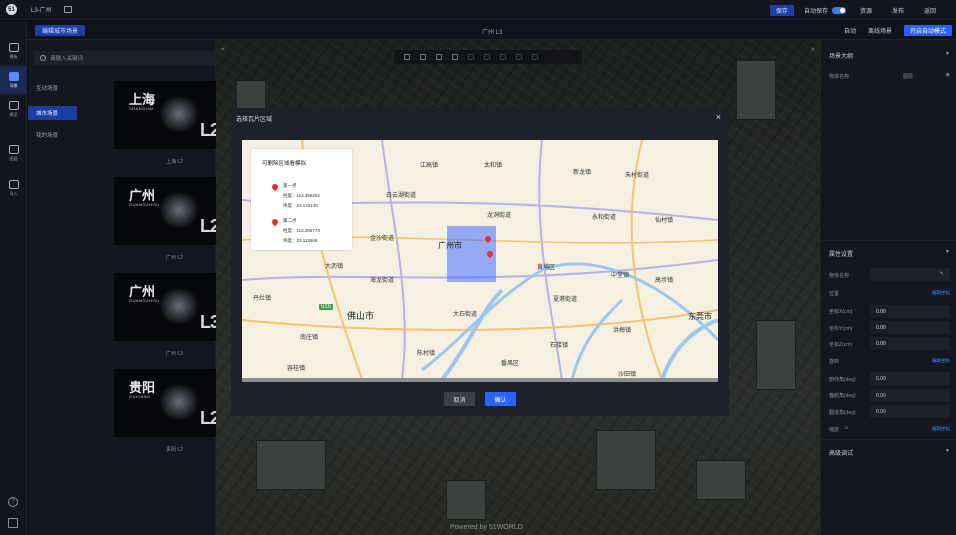  I want to click on app-logo: 51, so click(11, 9).